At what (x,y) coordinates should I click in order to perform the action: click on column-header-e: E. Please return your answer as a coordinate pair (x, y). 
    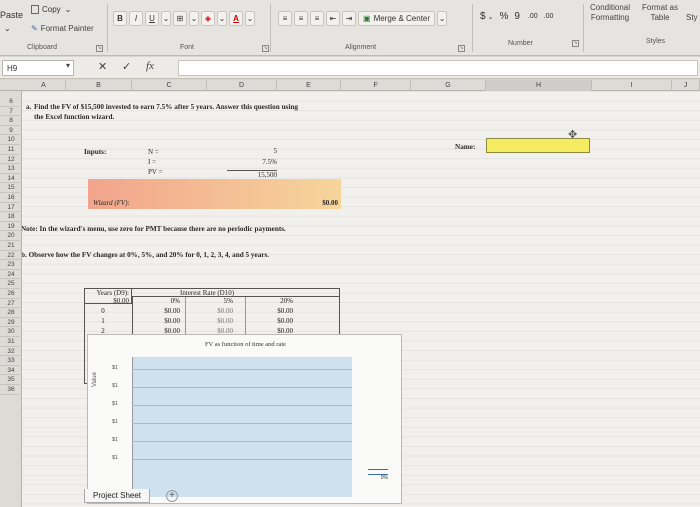
    Looking at the image, I should click on (309, 85).